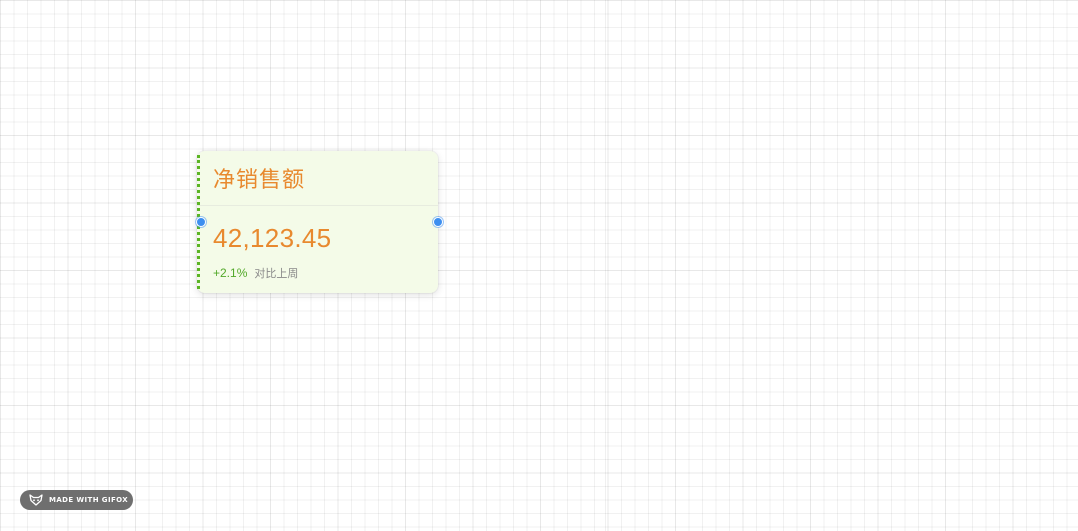 The width and height of the screenshot is (1078, 531). I want to click on gifox-watermark: MADE WITH GIFOX, so click(76, 500).